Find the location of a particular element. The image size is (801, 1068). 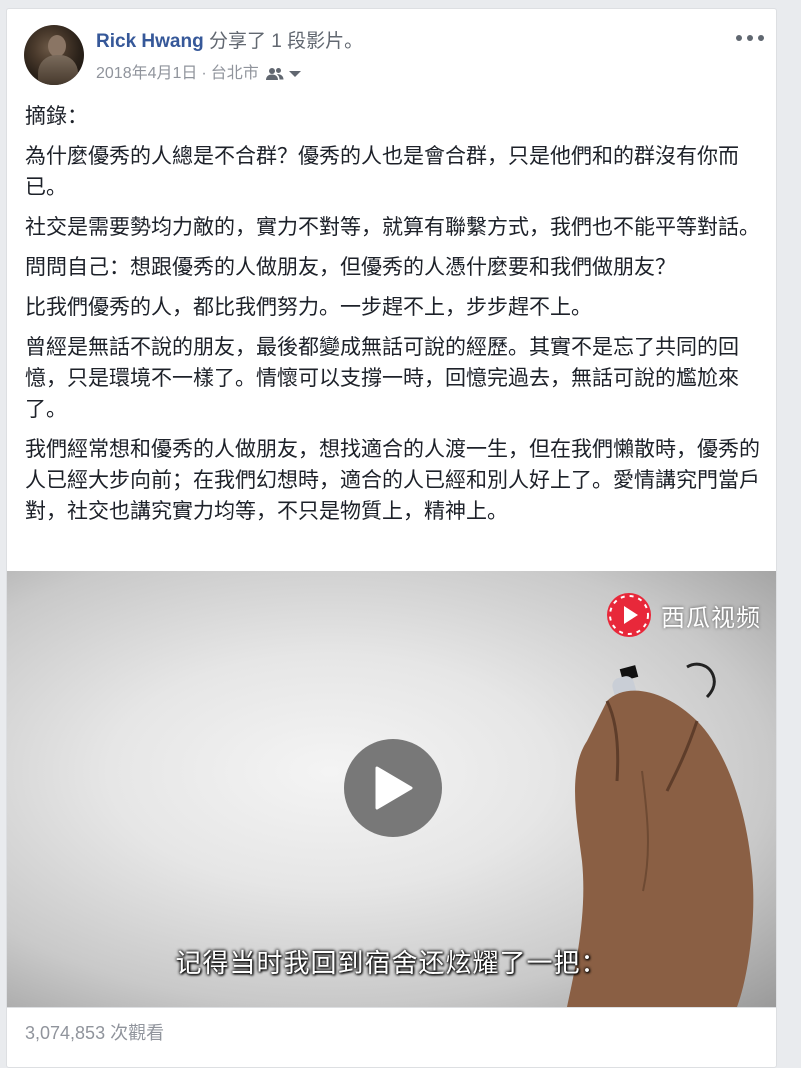

xigua-logo-icon is located at coordinates (629, 615).